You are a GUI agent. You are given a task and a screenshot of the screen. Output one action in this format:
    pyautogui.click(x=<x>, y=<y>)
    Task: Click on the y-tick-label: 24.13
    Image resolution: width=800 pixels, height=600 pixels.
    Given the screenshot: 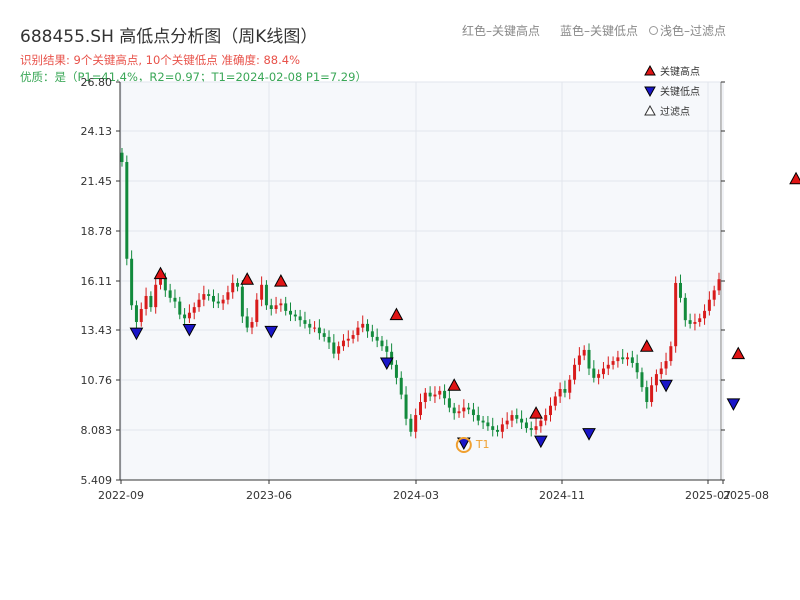 What is the action you would take?
    pyautogui.click(x=97, y=131)
    